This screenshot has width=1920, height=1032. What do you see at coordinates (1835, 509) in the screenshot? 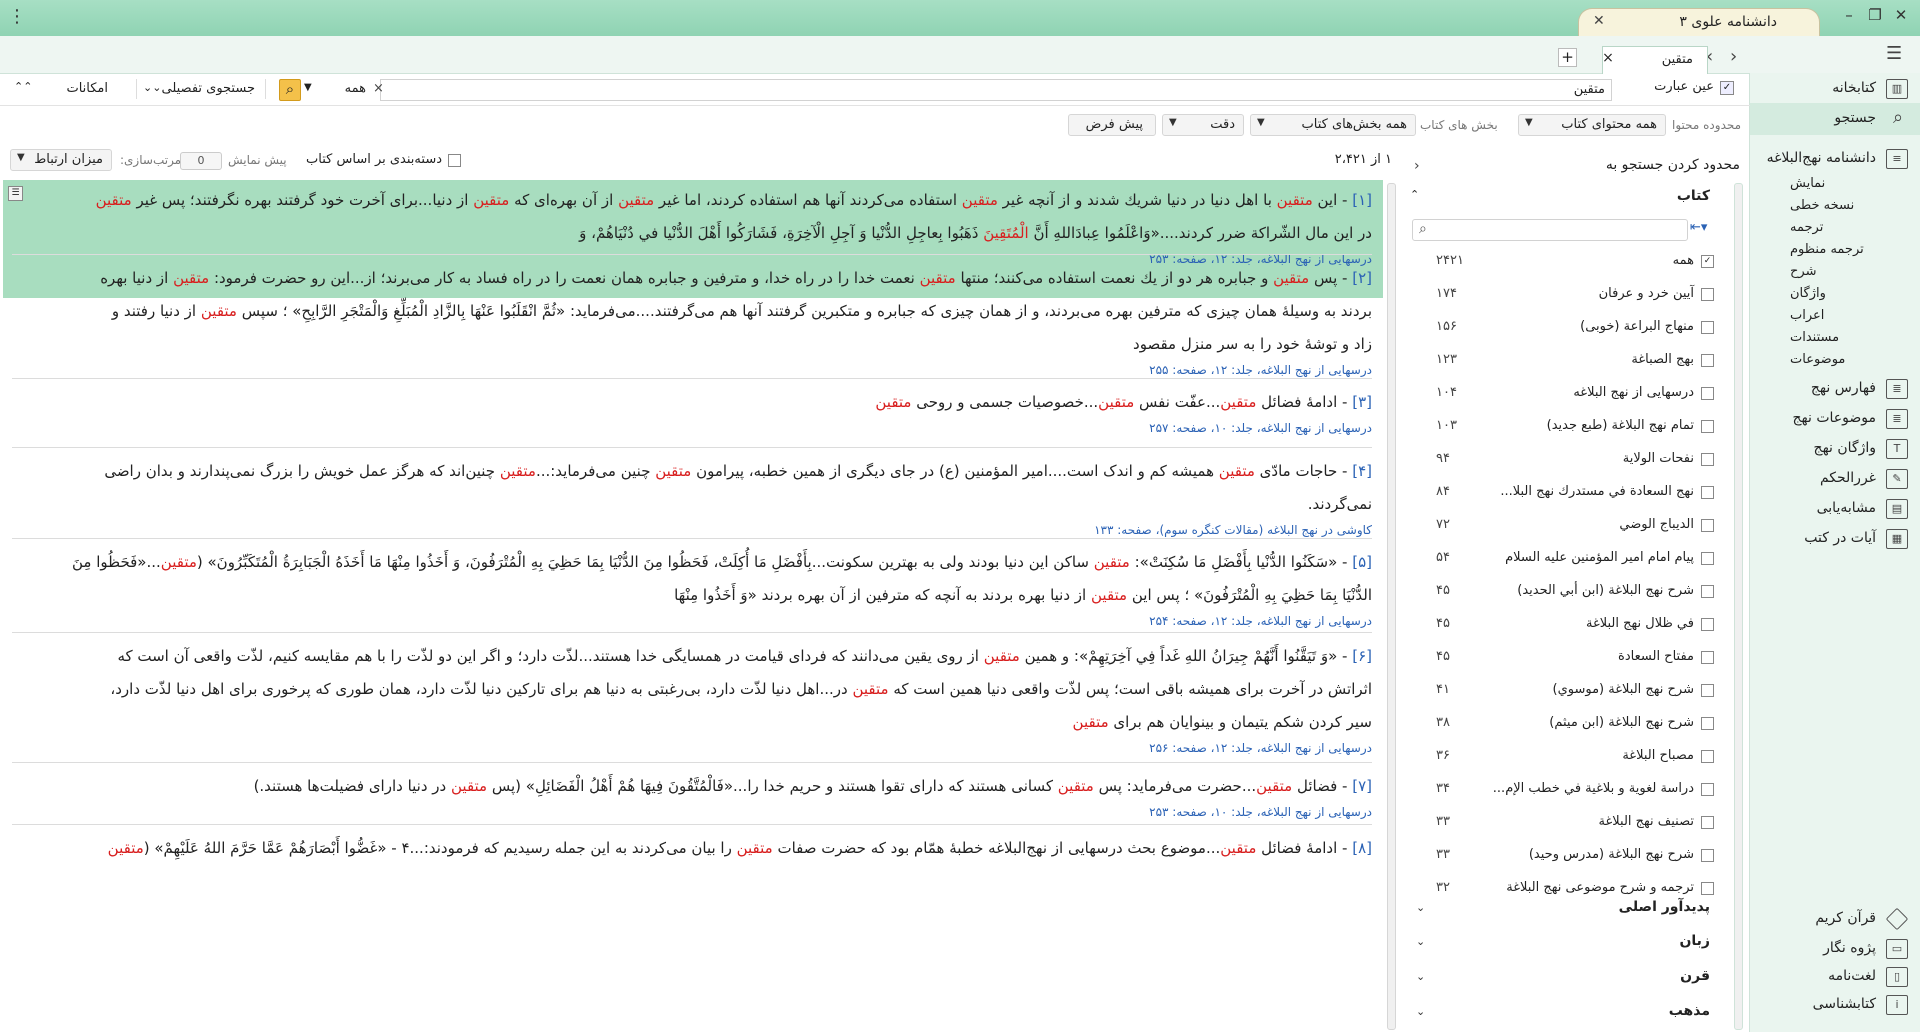
I see `sidebar-item-similarity: ▤ مشابه‌یابی` at bounding box center [1835, 509].